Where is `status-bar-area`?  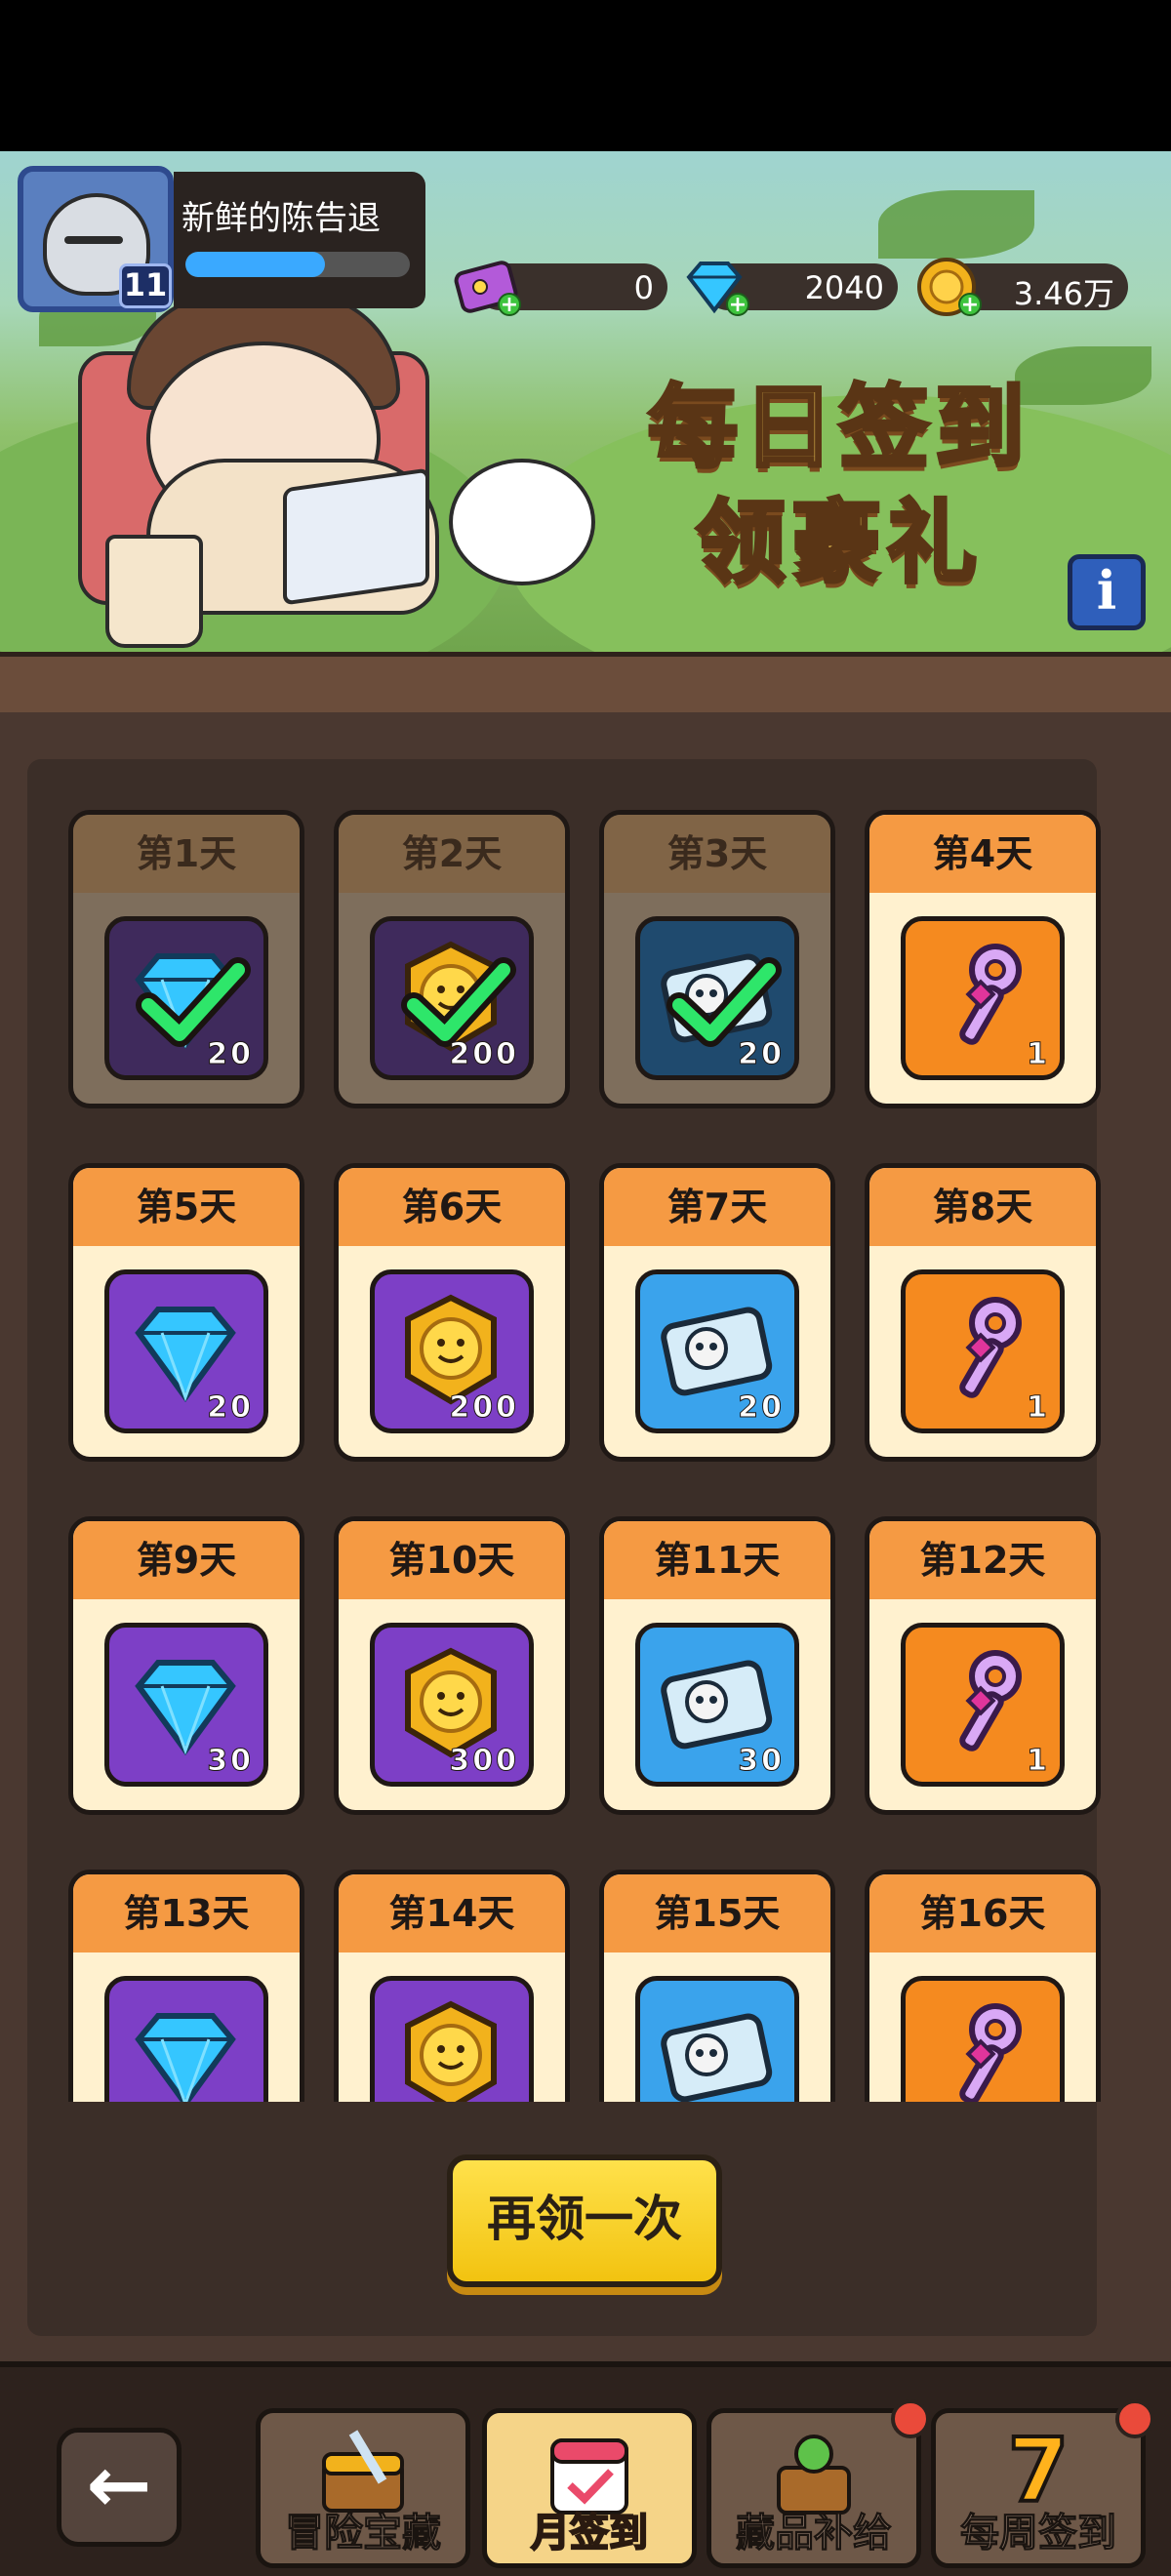
status-bar-area is located at coordinates (585, 75).